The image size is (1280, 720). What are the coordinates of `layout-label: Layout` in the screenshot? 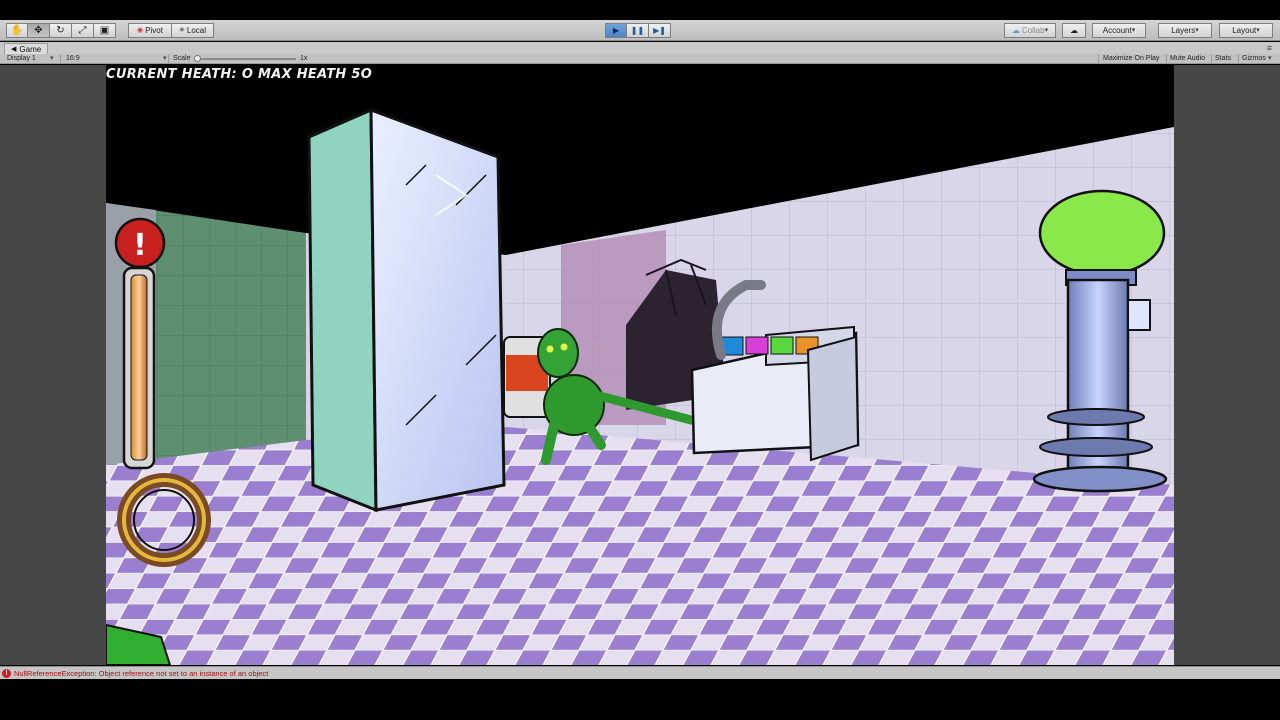 It's located at (1244, 30).